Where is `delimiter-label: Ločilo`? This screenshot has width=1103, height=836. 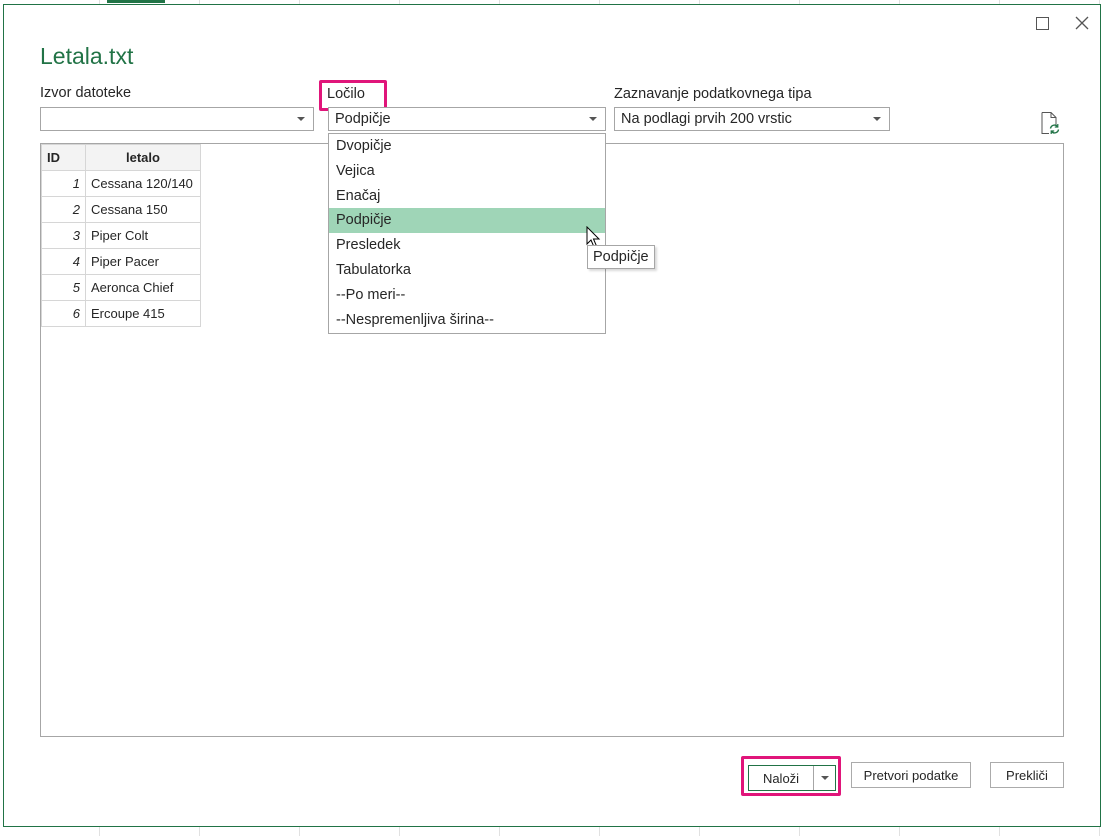
delimiter-label: Ločilo is located at coordinates (346, 94).